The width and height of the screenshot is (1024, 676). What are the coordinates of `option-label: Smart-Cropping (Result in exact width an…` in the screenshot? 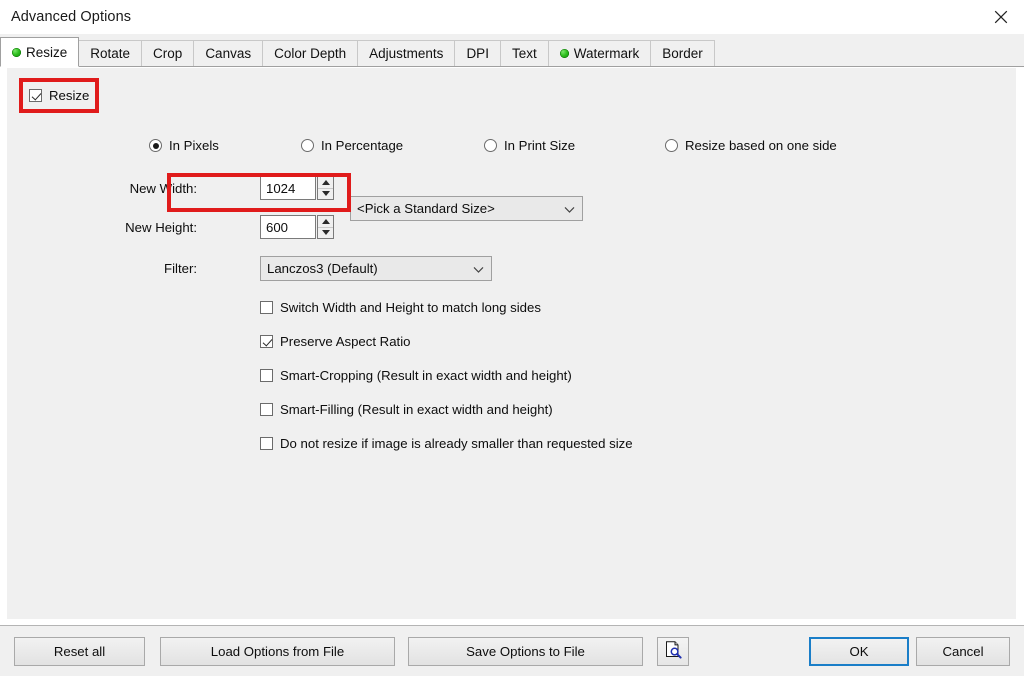 It's located at (426, 375).